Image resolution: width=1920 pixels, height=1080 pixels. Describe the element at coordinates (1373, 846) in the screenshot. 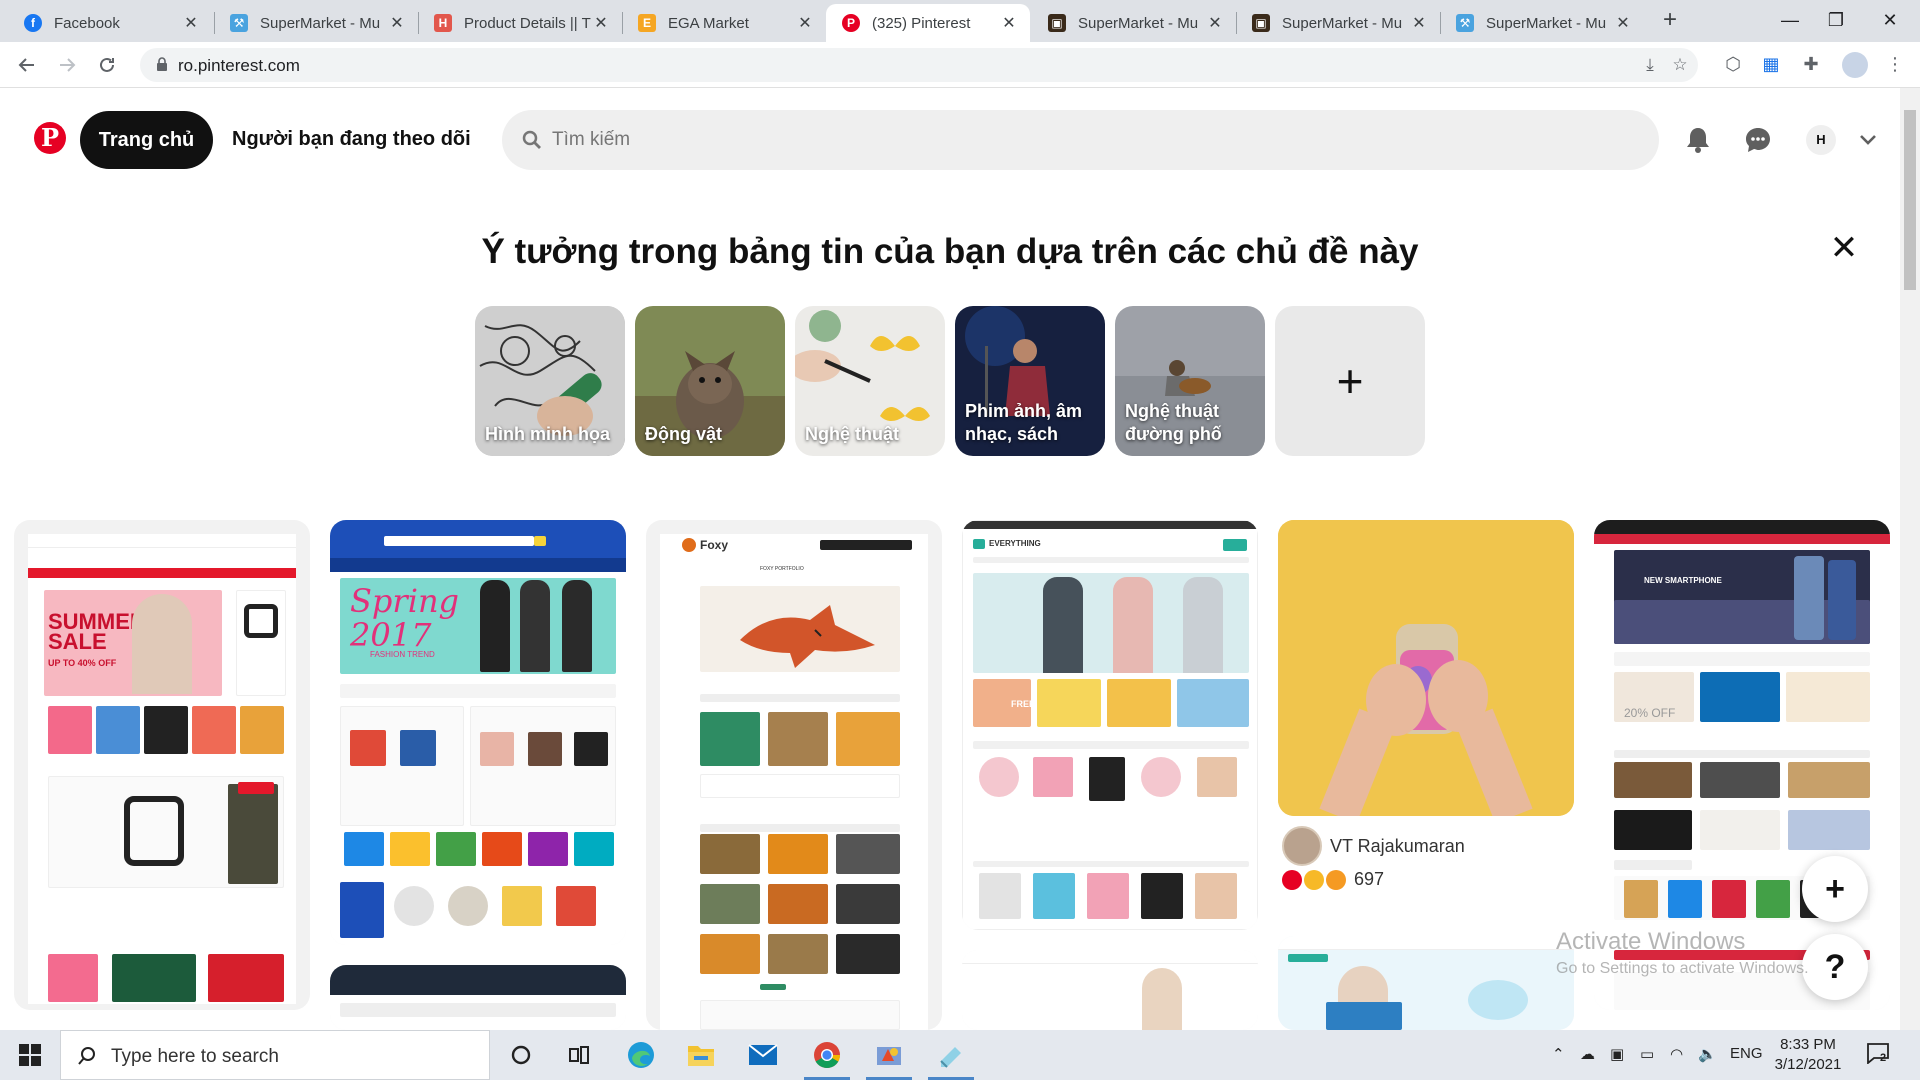

I see `pin-author: VT Rajakumaran` at that location.